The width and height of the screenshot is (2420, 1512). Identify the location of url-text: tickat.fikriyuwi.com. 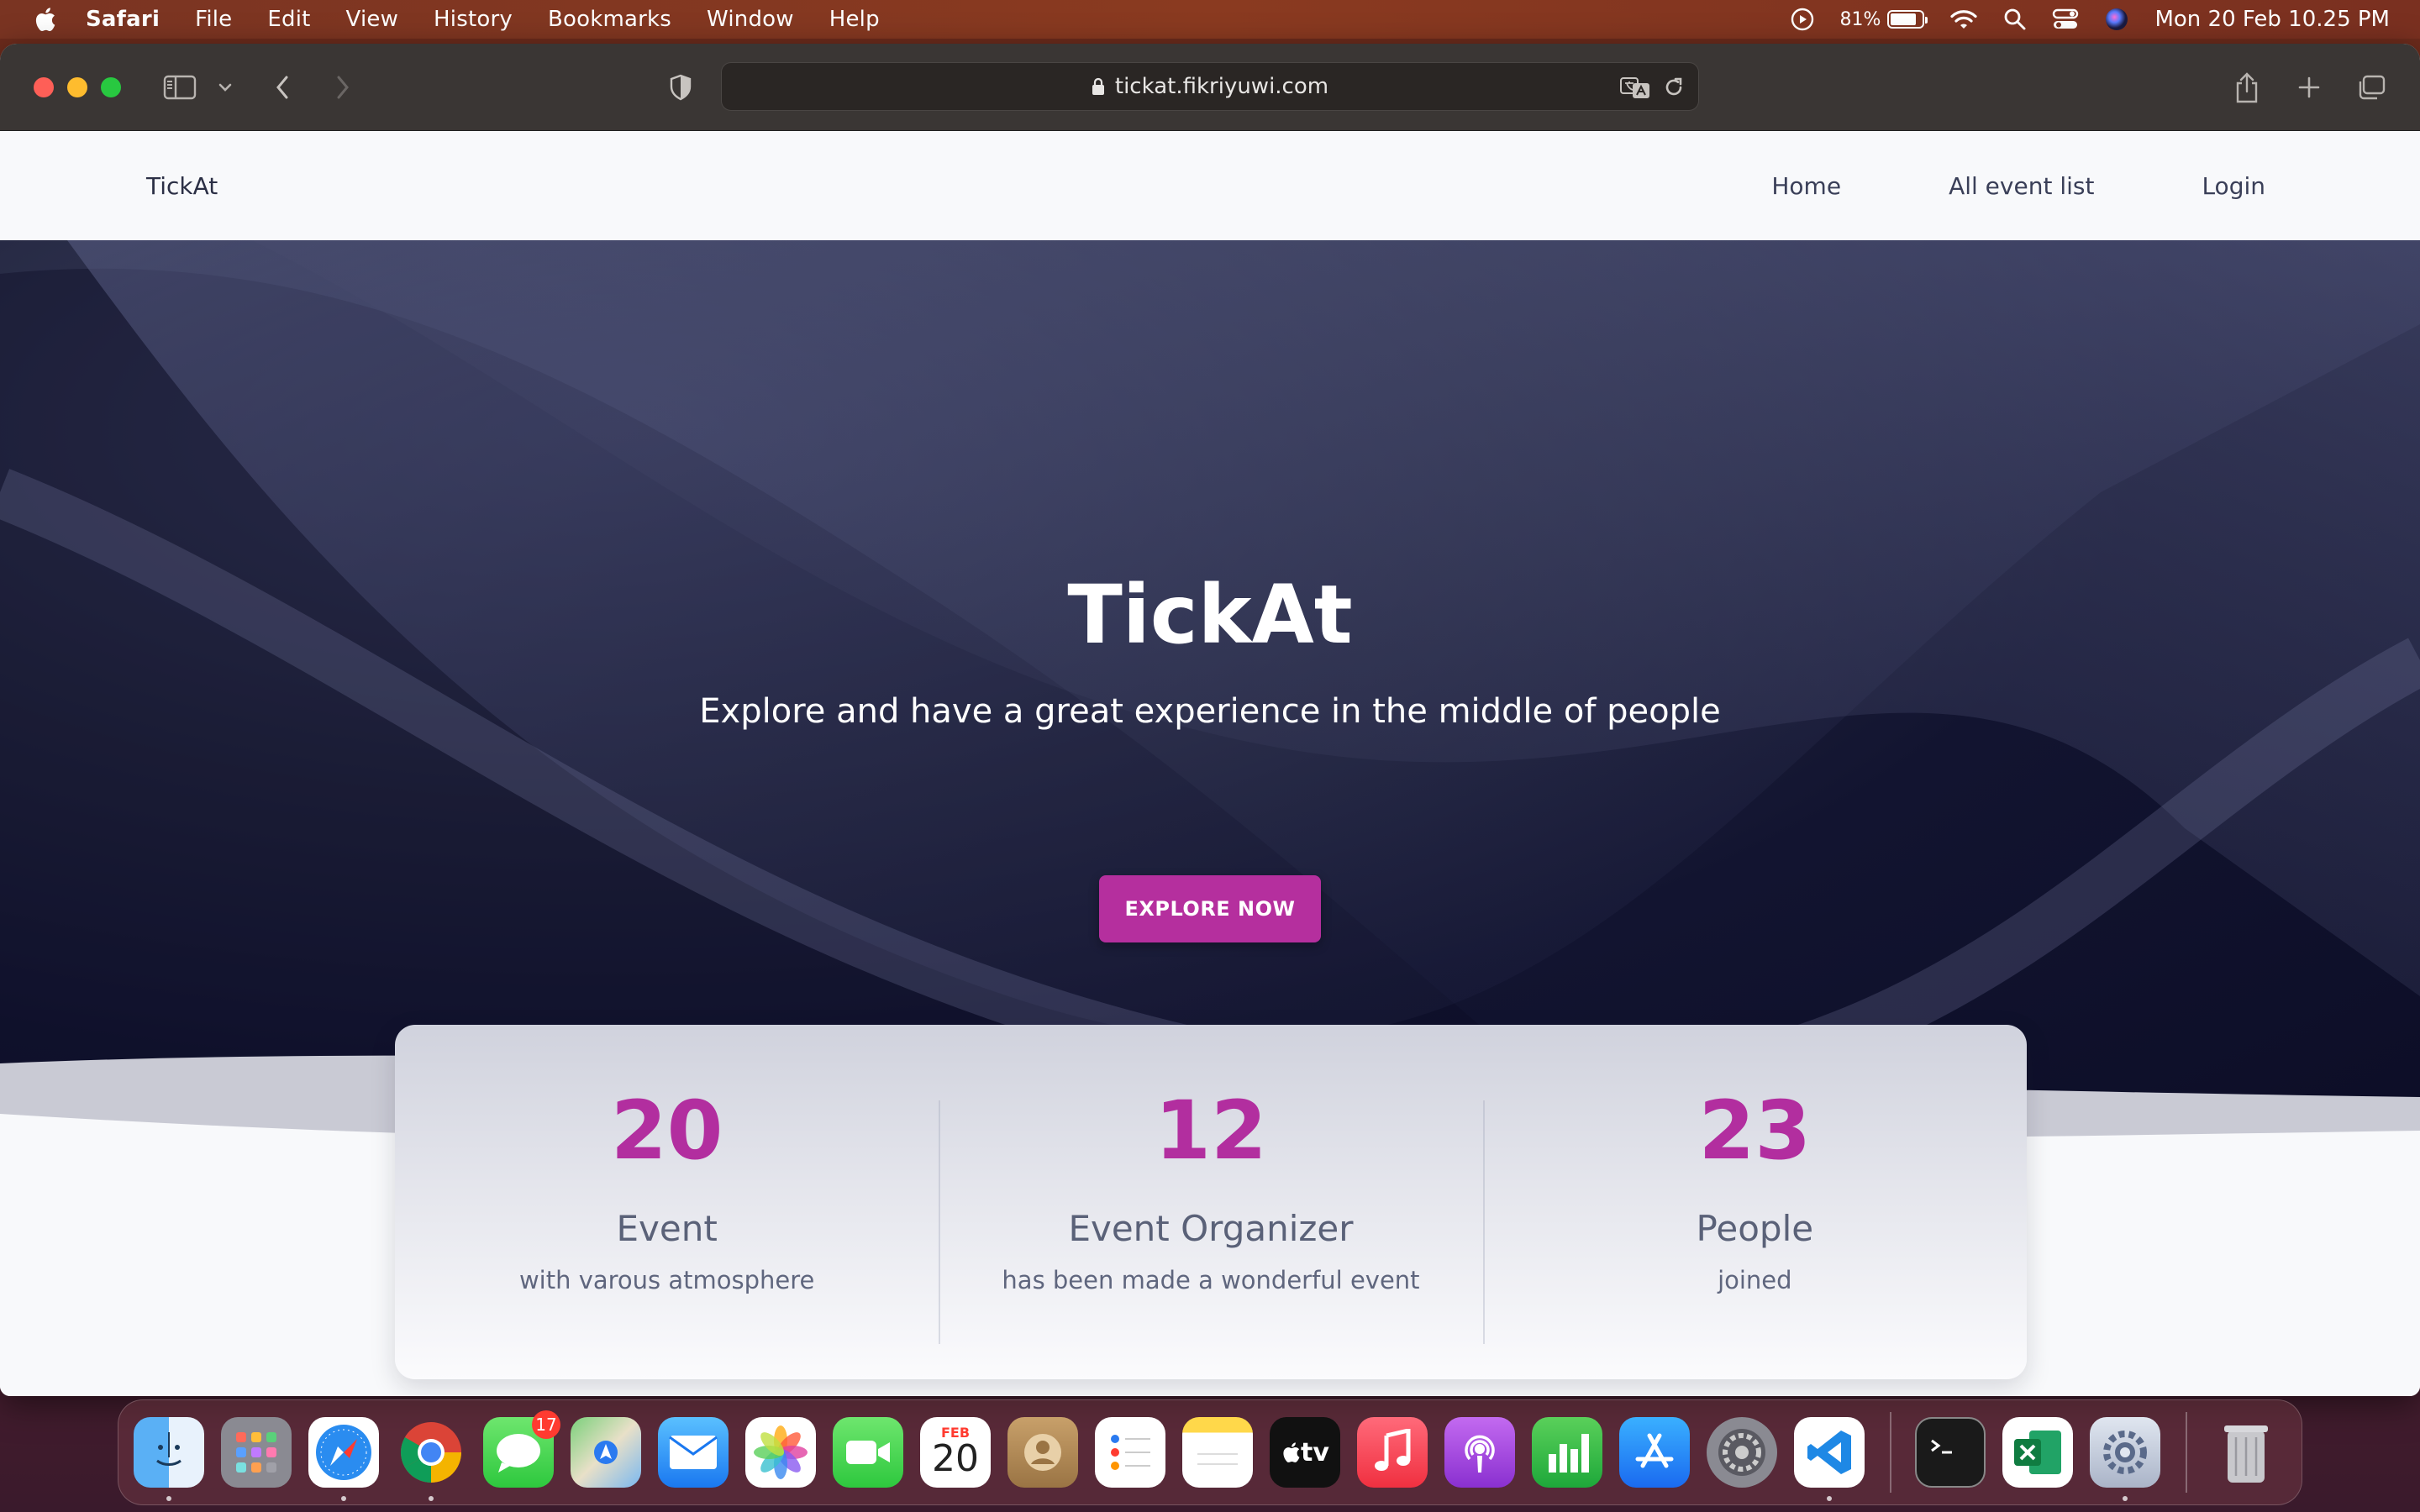
(1222, 86).